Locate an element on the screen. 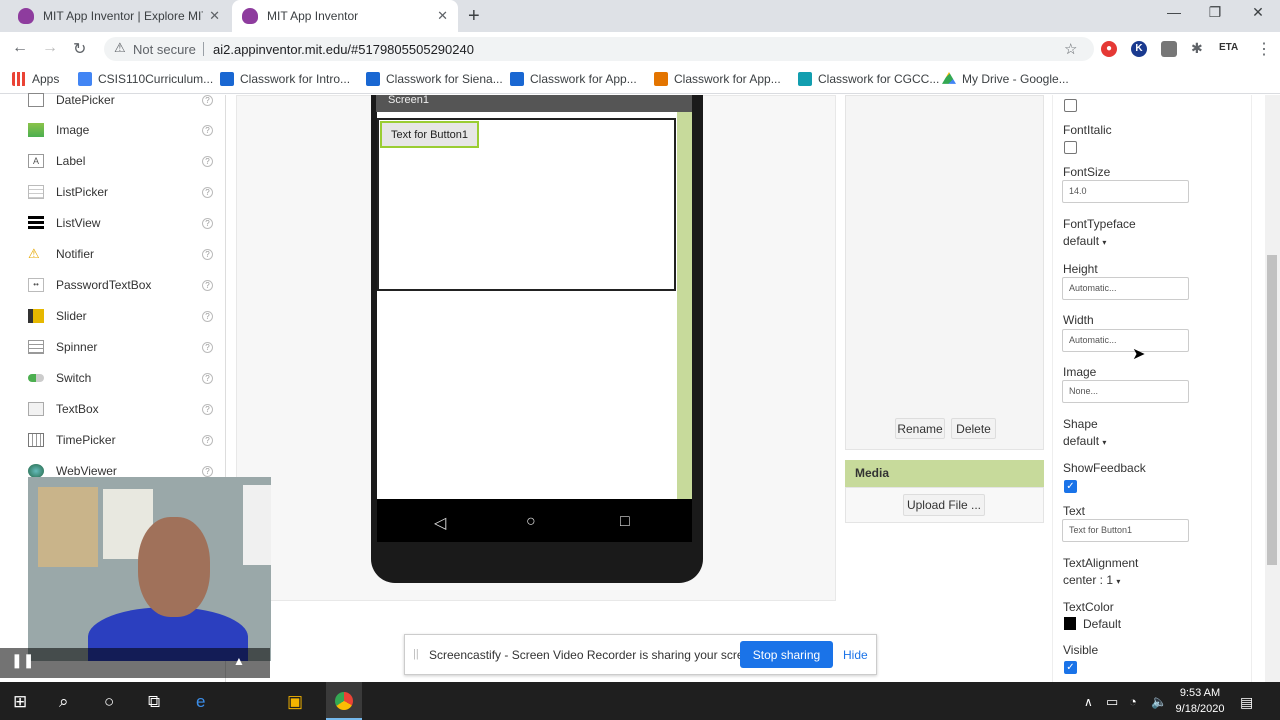 This screenshot has height=720, width=1280. textalignment-dropdown: center : 1 ▾ is located at coordinates (1091, 580).